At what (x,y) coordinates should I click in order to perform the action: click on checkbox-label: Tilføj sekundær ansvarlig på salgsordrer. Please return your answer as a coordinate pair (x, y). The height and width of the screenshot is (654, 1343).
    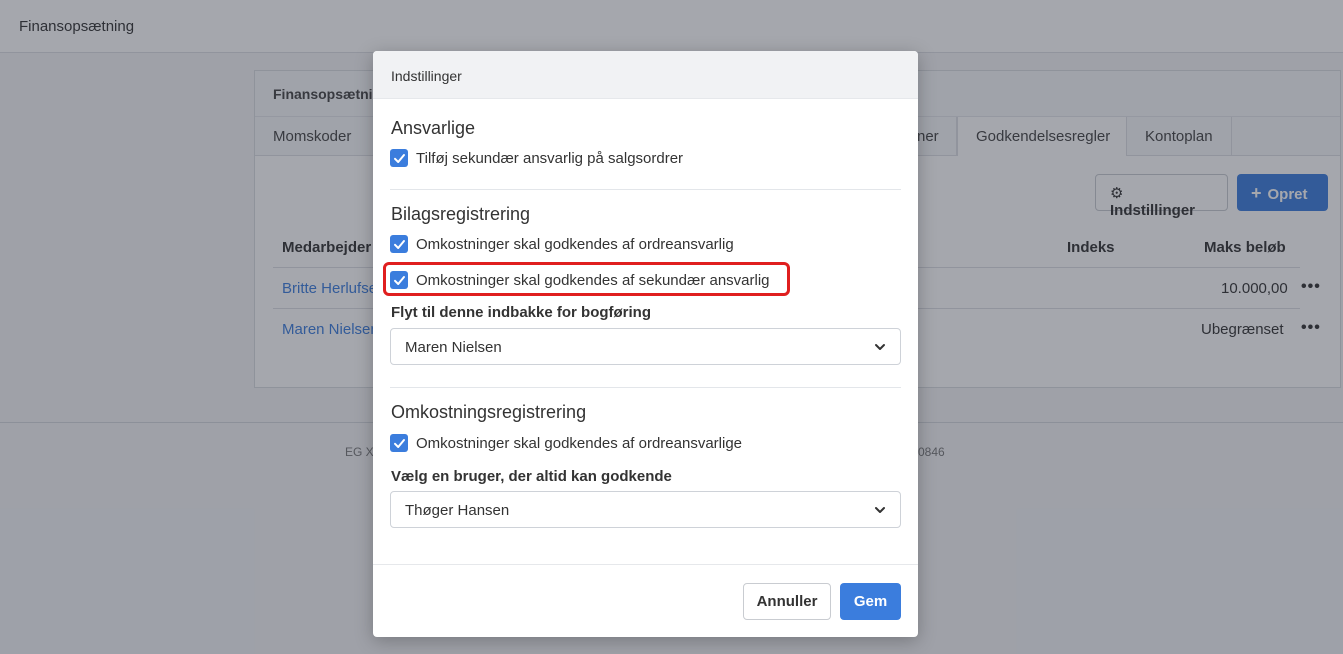
    Looking at the image, I should click on (550, 158).